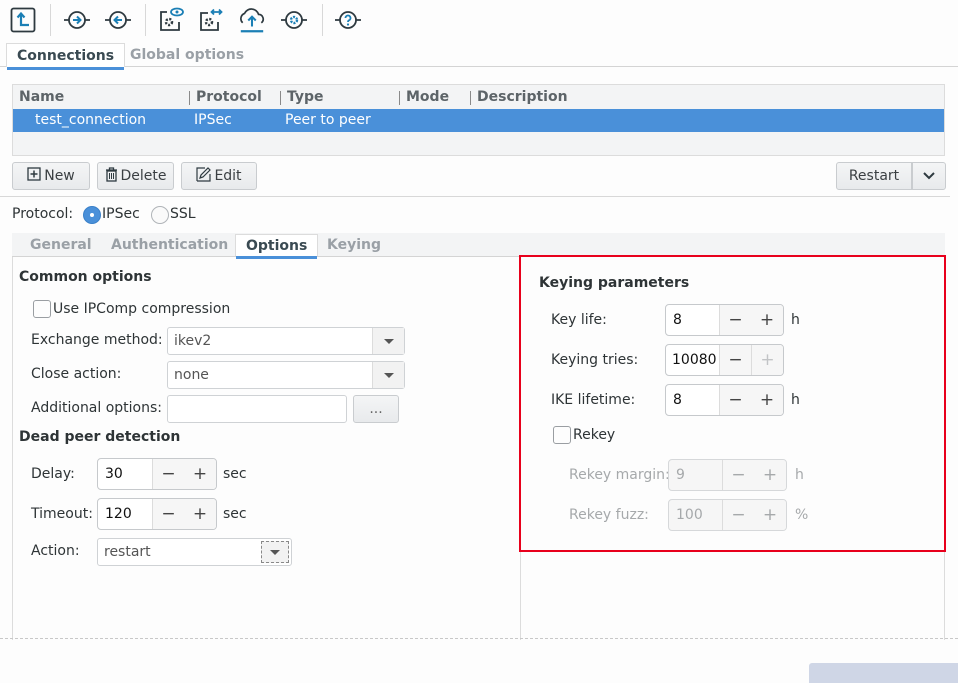 The width and height of the screenshot is (958, 683). What do you see at coordinates (294, 20) in the screenshot?
I see `settings-icon` at bounding box center [294, 20].